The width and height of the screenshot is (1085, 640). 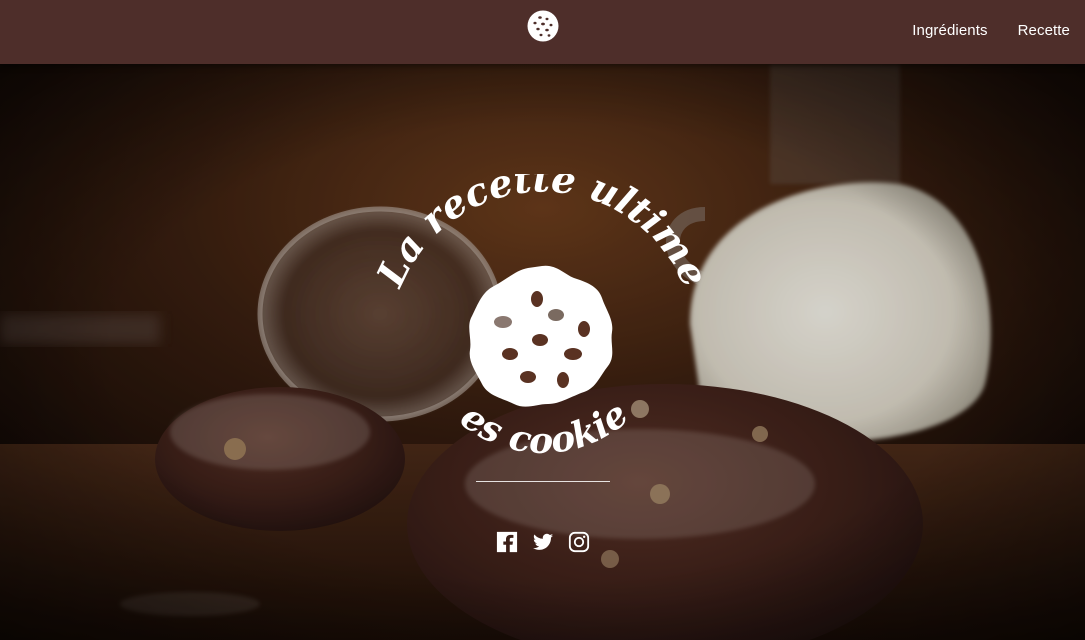 I want to click on twitter-icon, so click(x=543, y=542).